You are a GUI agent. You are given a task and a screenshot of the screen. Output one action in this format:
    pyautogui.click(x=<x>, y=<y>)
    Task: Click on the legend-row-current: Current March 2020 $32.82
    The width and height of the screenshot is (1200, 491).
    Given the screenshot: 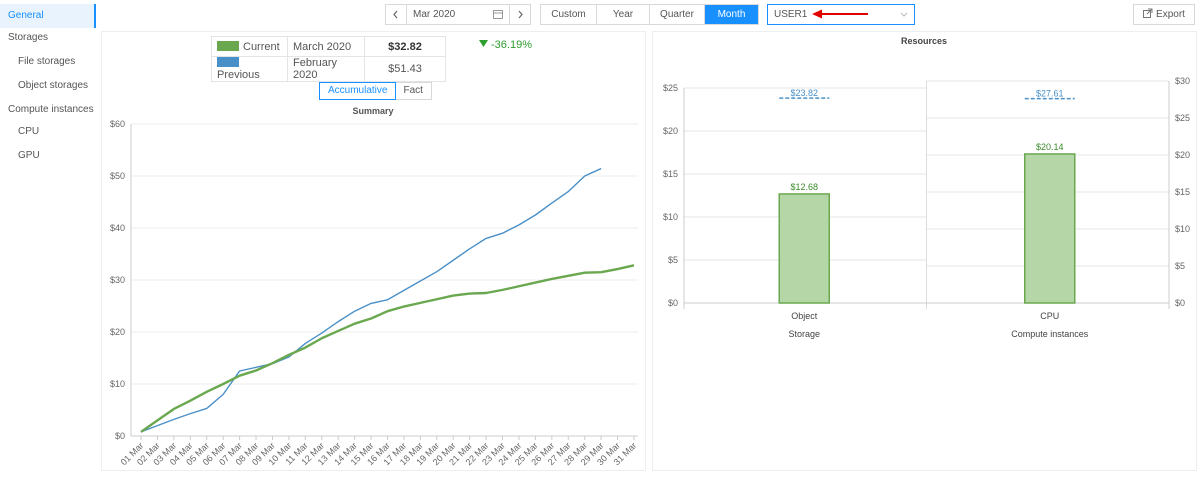 What is the action you would take?
    pyautogui.click(x=328, y=46)
    